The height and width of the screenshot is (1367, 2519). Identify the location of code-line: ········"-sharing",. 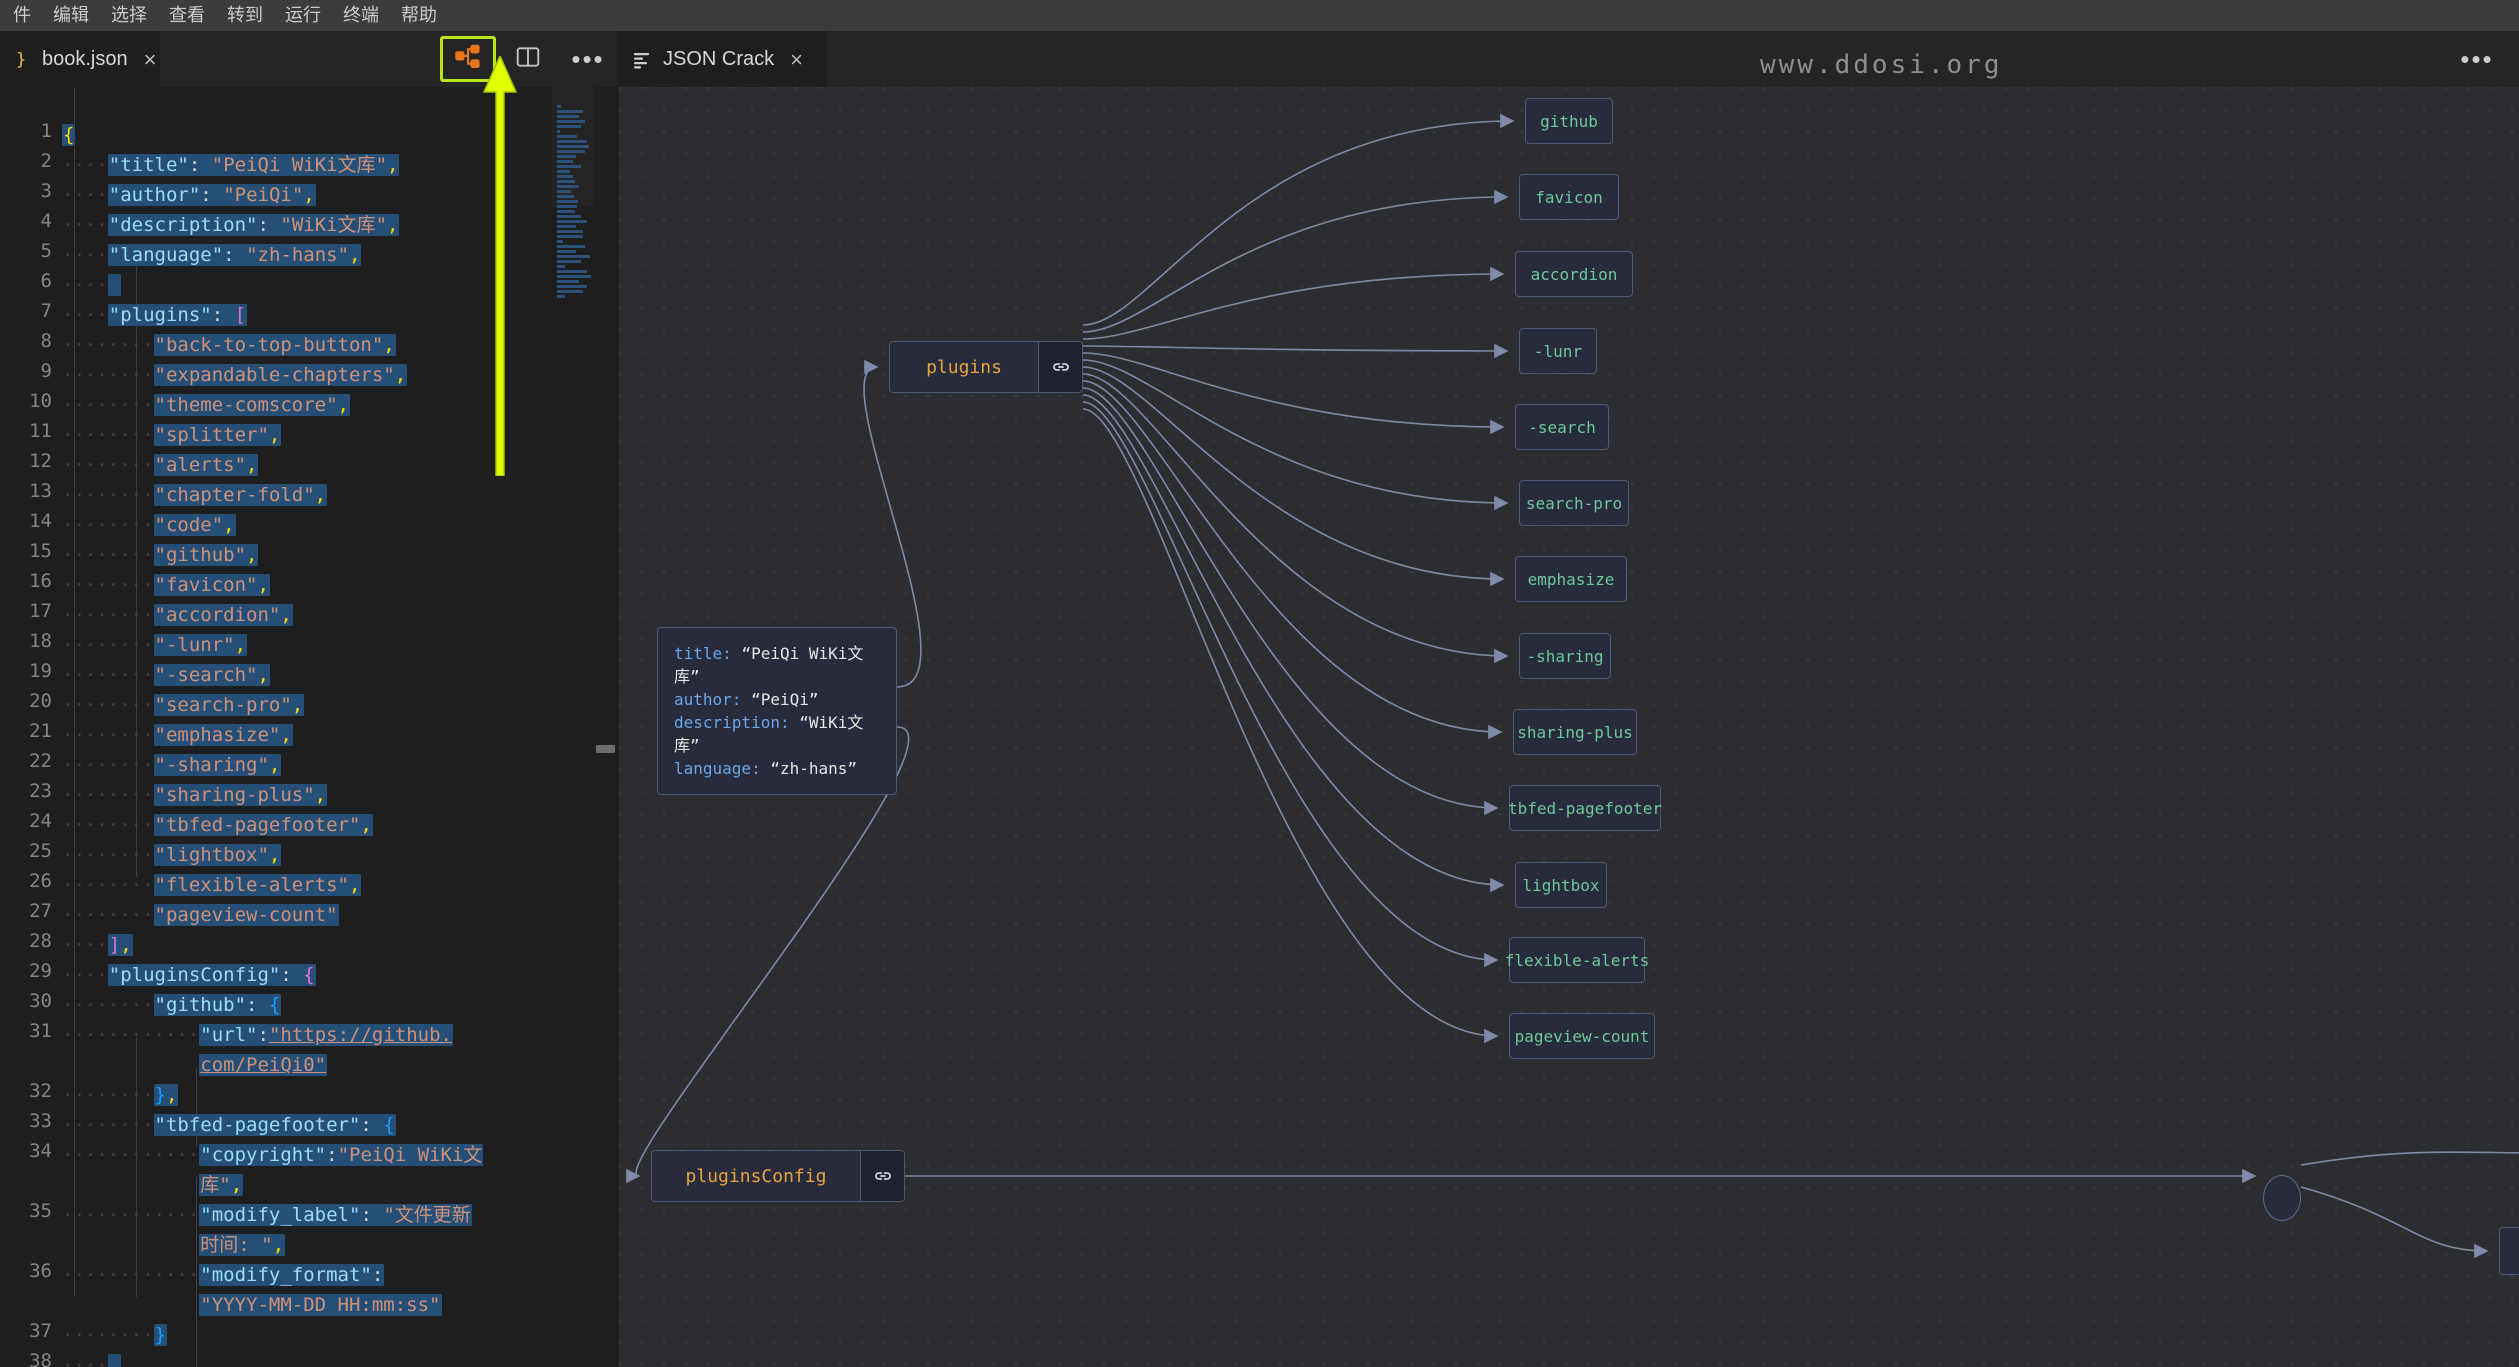
(172, 765).